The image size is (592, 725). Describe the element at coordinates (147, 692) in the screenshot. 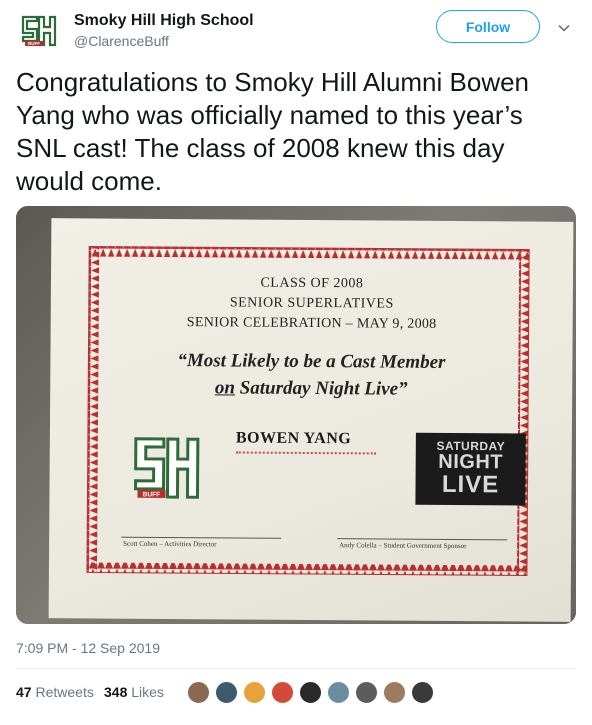

I see `likes-label: Likes` at that location.